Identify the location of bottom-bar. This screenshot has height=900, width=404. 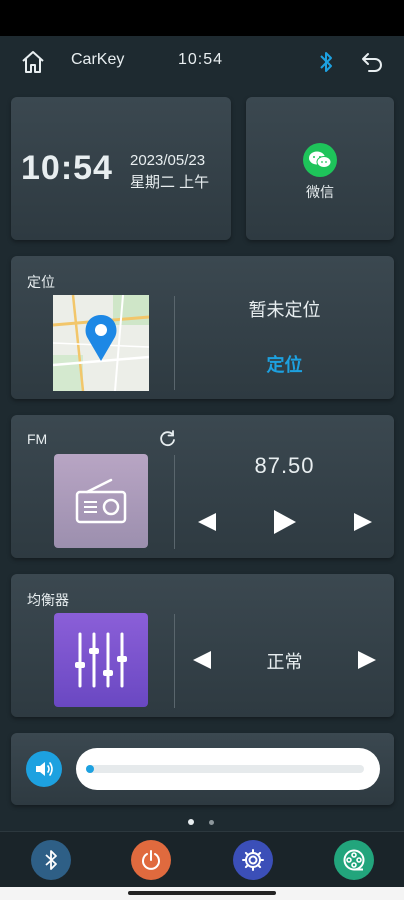
(202, 859).